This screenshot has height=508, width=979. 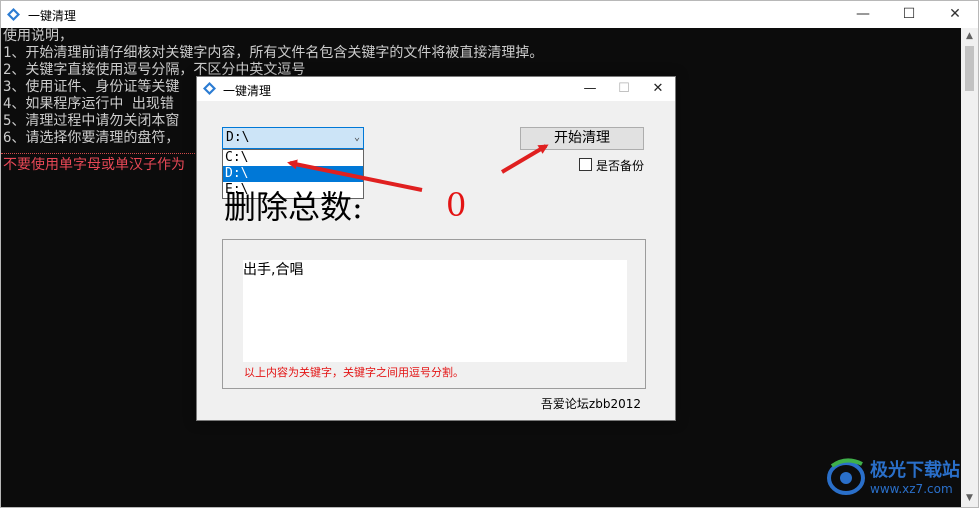 What do you see at coordinates (915, 470) in the screenshot?
I see `watermark-brand: 极光下载站` at bounding box center [915, 470].